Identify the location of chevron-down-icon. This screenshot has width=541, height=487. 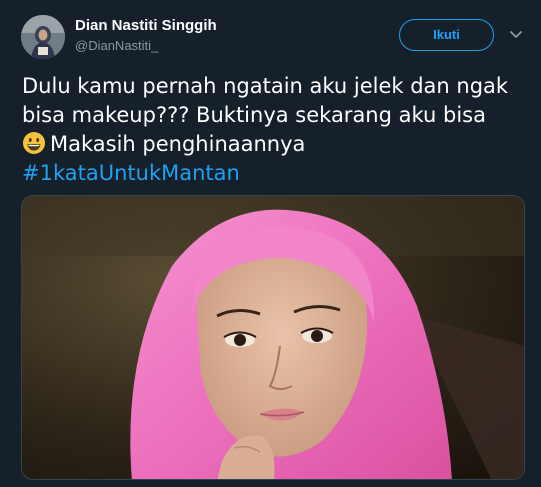
(516, 34).